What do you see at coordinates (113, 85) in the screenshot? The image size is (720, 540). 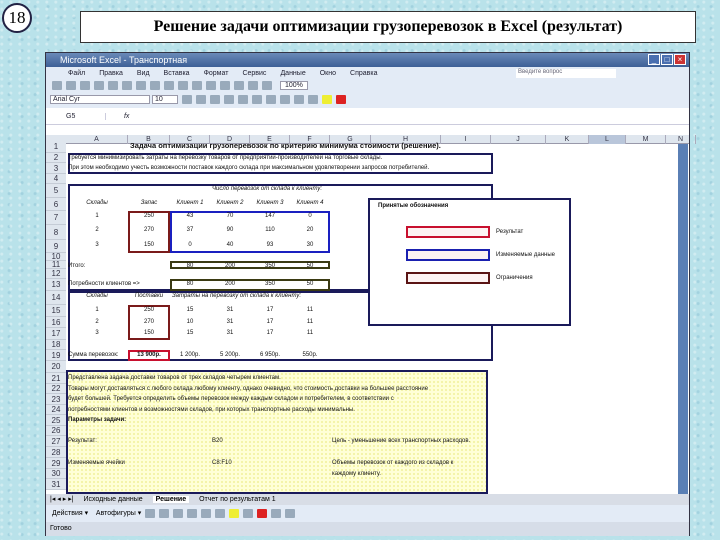 I see `print-icon` at bounding box center [113, 85].